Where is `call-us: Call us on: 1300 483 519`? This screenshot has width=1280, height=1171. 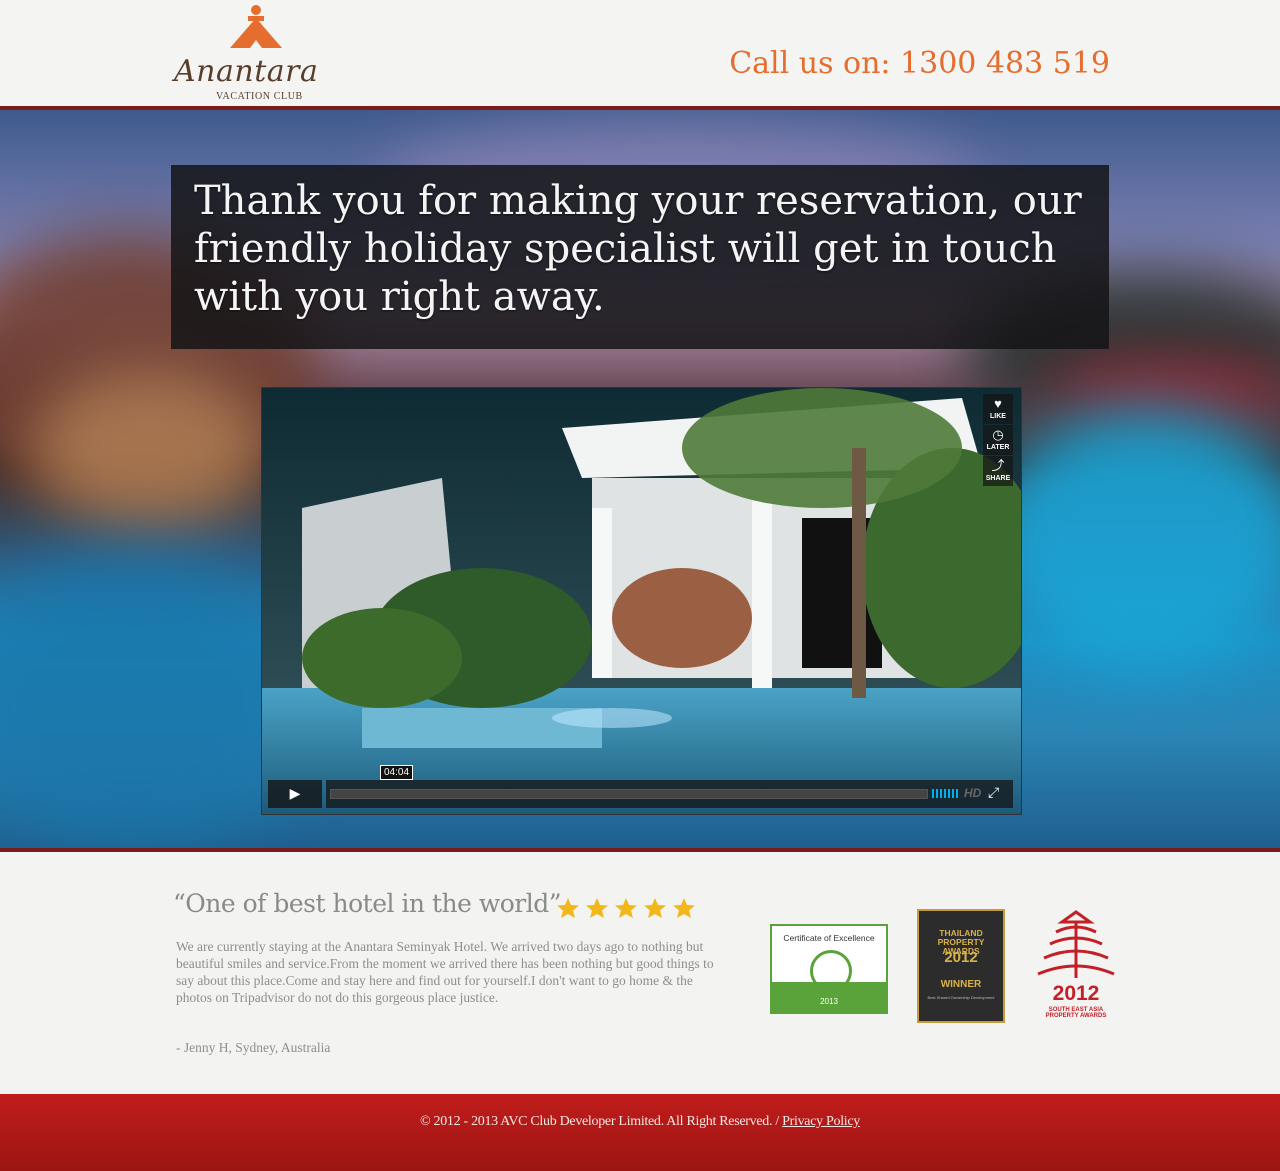
call-us: Call us on: 1300 483 519 is located at coordinates (919, 63).